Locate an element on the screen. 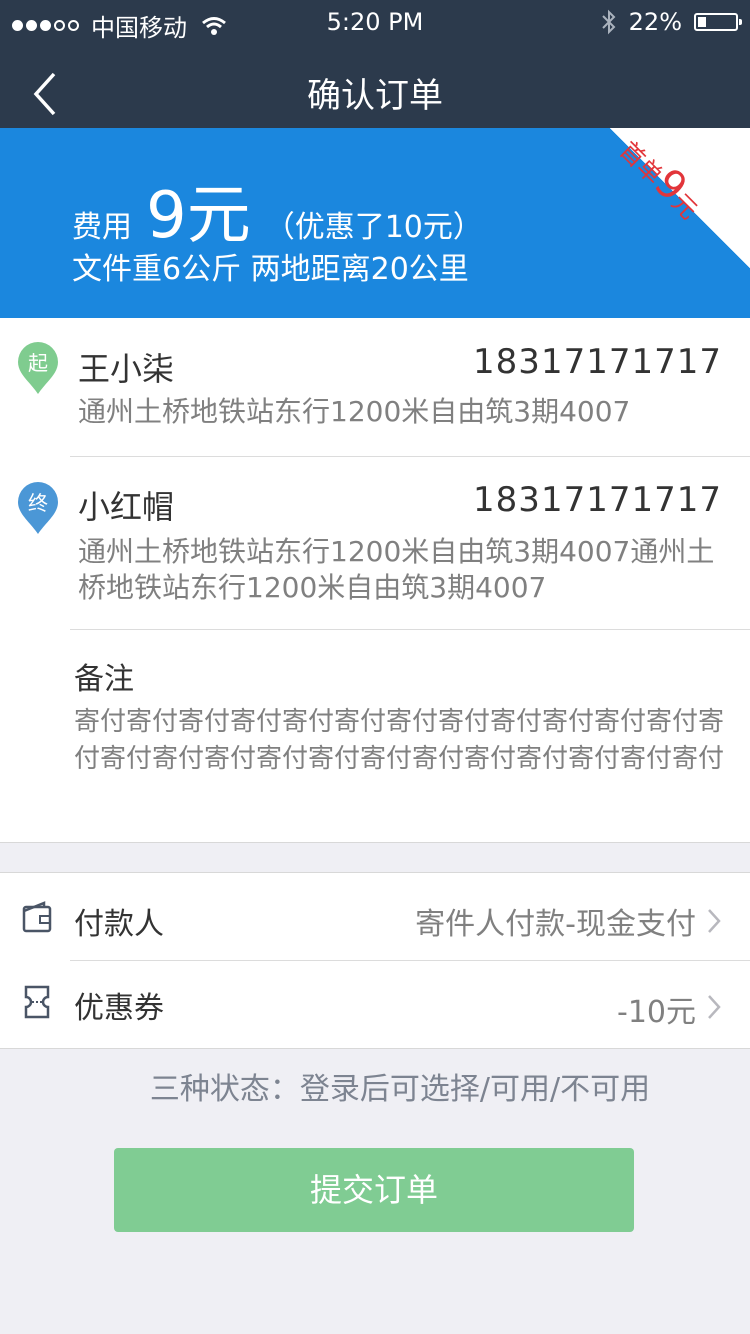 The height and width of the screenshot is (1334, 750). end-pin-icon: 终 is located at coordinates (38, 508).